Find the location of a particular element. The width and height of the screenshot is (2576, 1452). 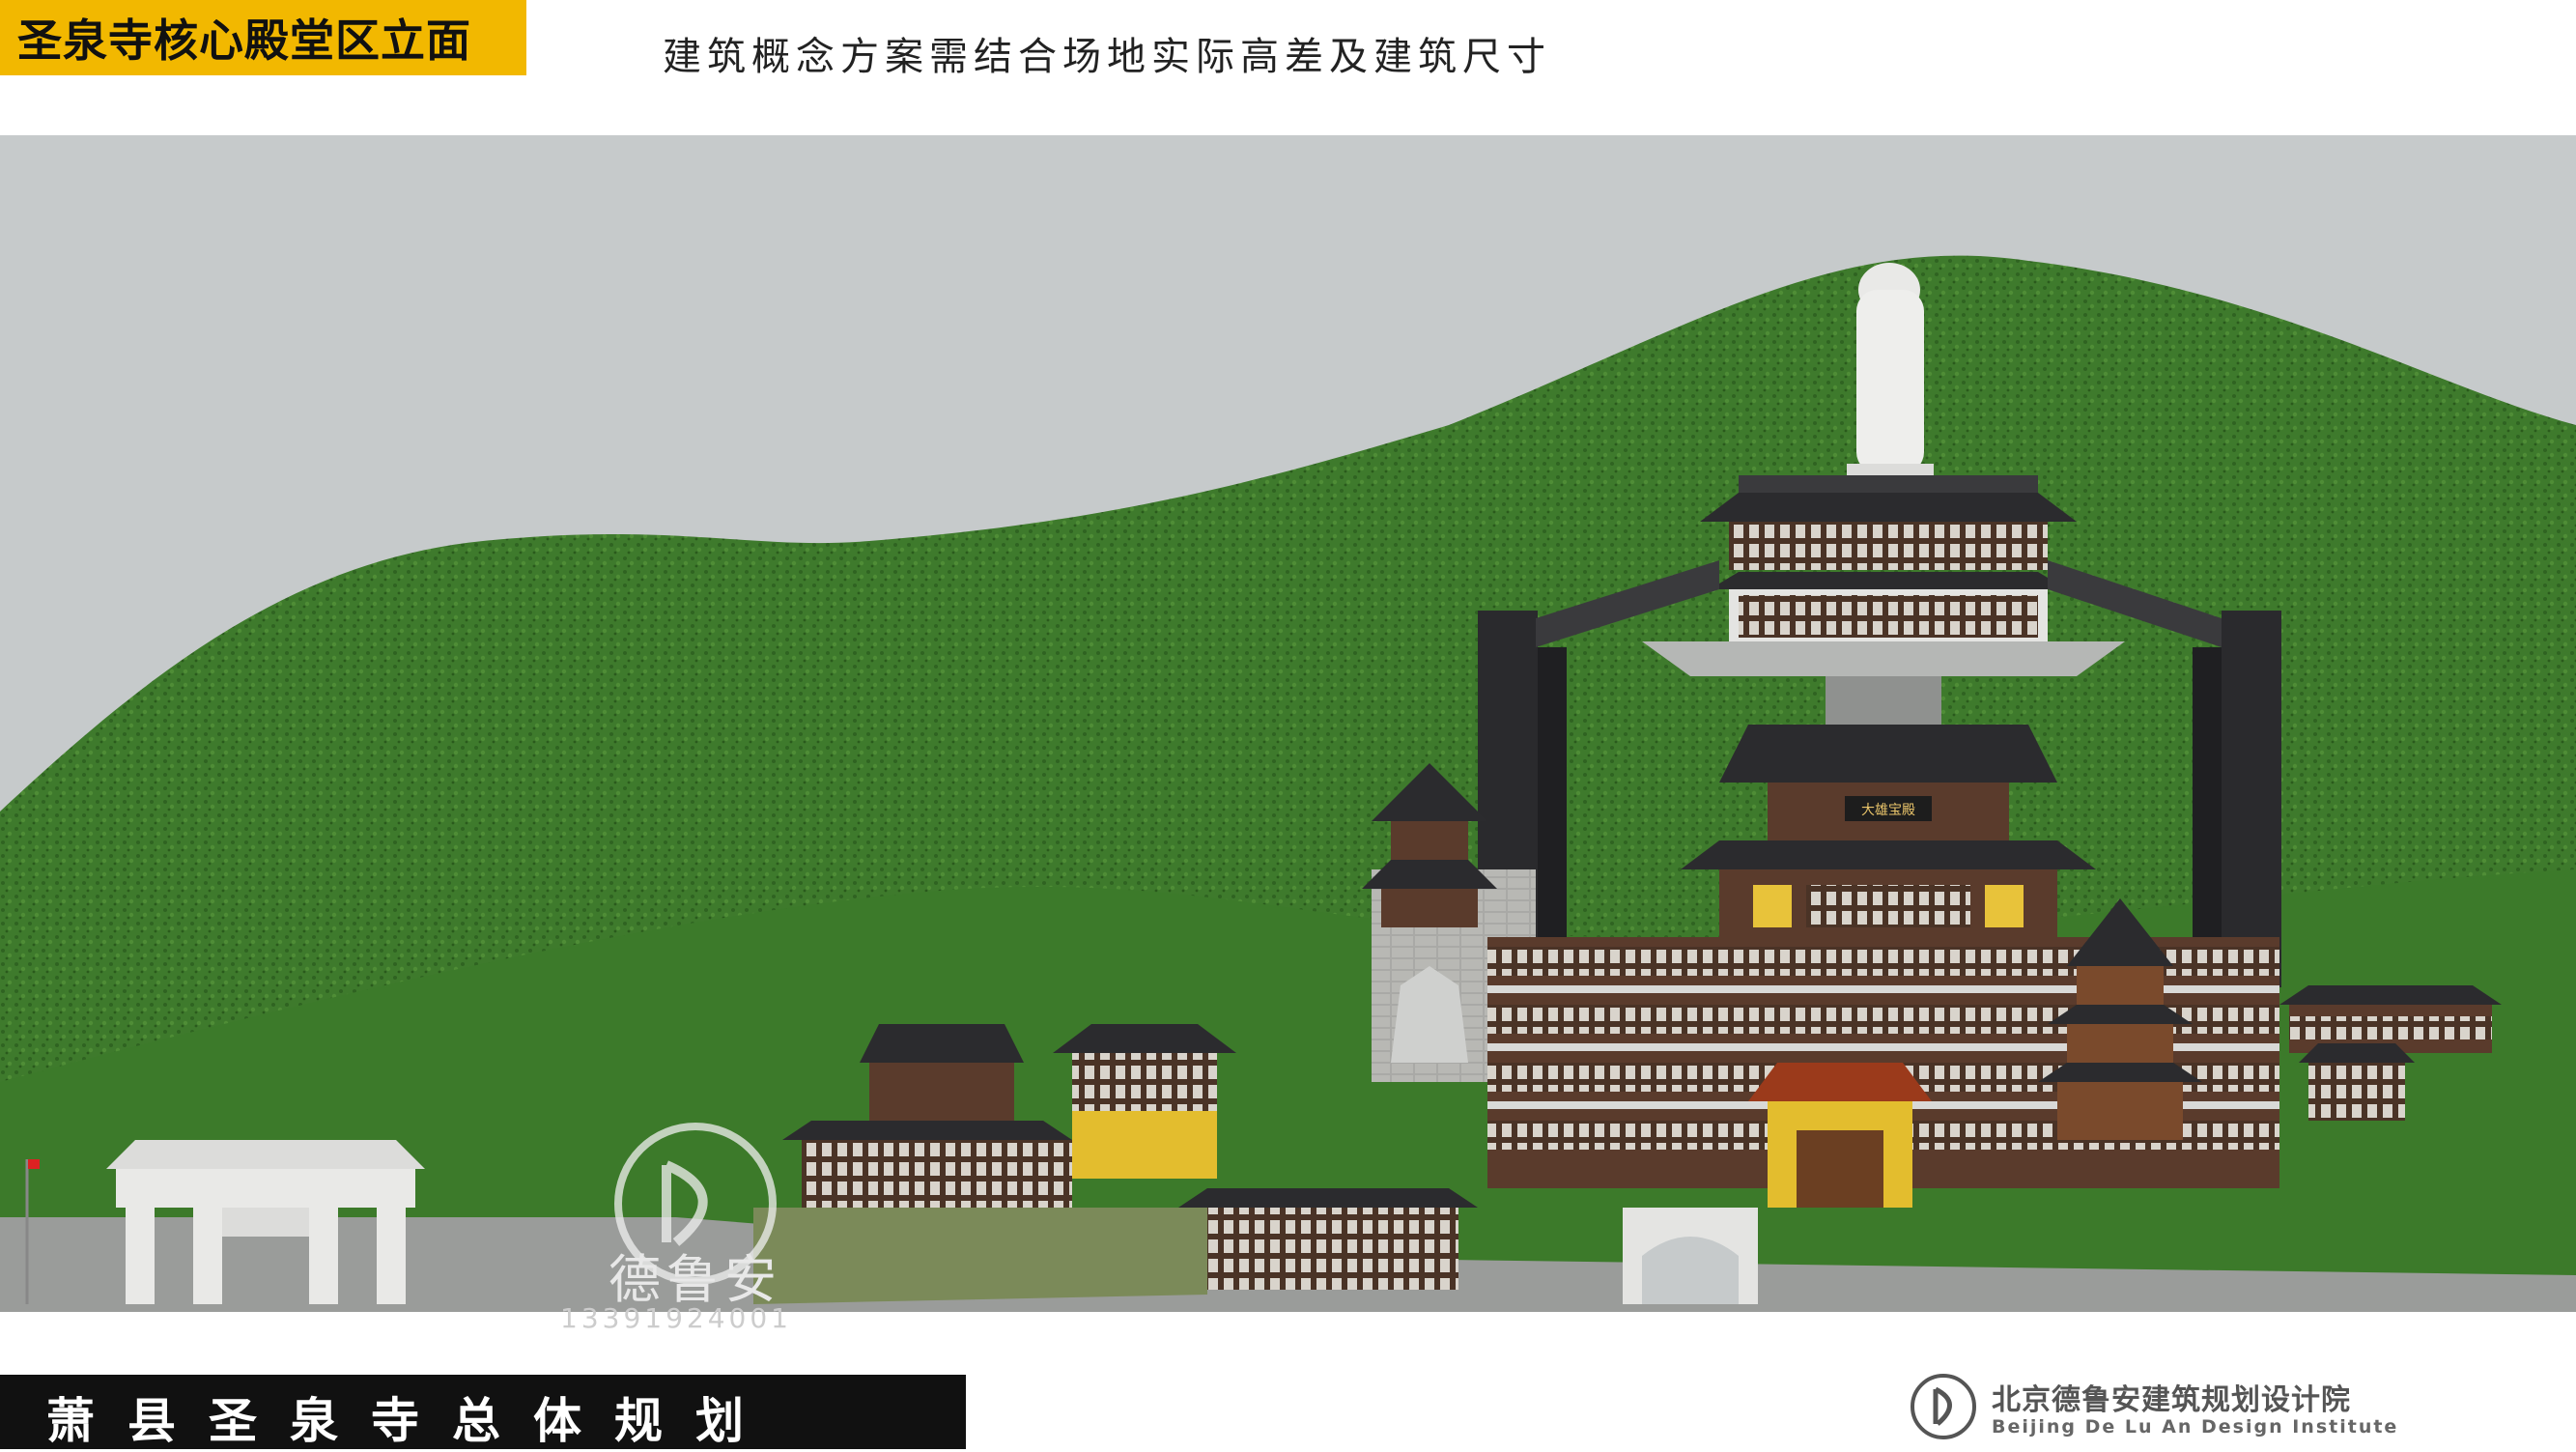

org-name: 北京德鲁安建筑规划设计院 is located at coordinates (2171, 1400).